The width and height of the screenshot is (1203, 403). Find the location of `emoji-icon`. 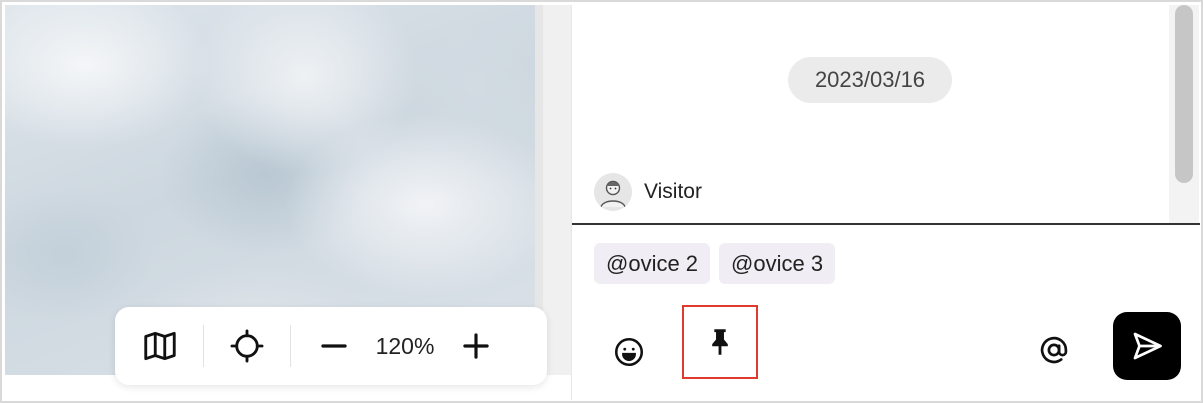

emoji-icon is located at coordinates (629, 352).